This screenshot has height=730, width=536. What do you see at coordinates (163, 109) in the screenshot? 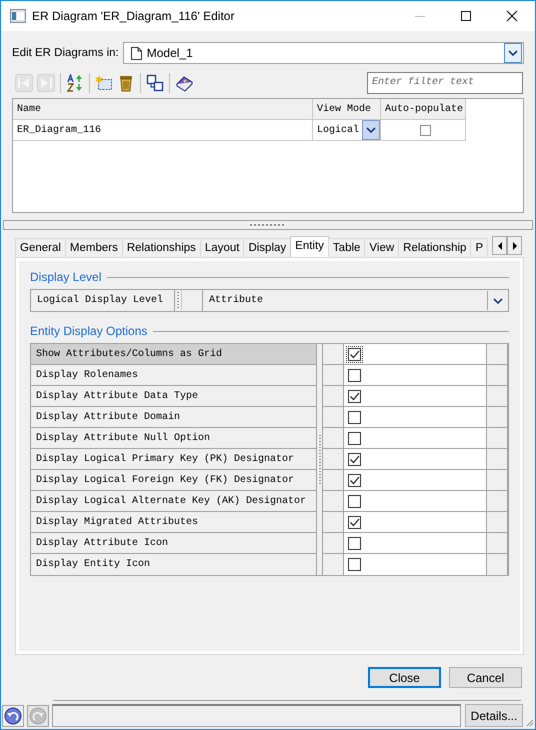
I see `column-header: Name` at bounding box center [163, 109].